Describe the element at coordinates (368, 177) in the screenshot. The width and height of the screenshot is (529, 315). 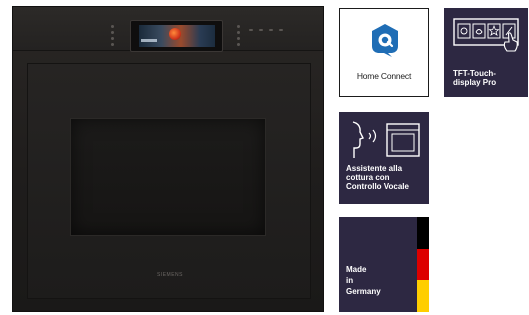
I see `voice-label-line2: cottura con` at that location.